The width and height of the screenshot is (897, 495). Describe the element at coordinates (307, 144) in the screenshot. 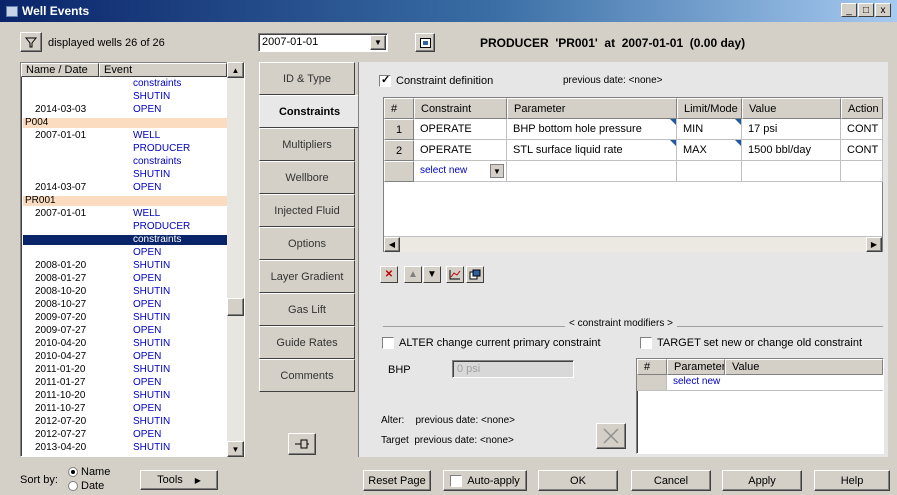

I see `tab-multipliers: Multipliers` at that location.